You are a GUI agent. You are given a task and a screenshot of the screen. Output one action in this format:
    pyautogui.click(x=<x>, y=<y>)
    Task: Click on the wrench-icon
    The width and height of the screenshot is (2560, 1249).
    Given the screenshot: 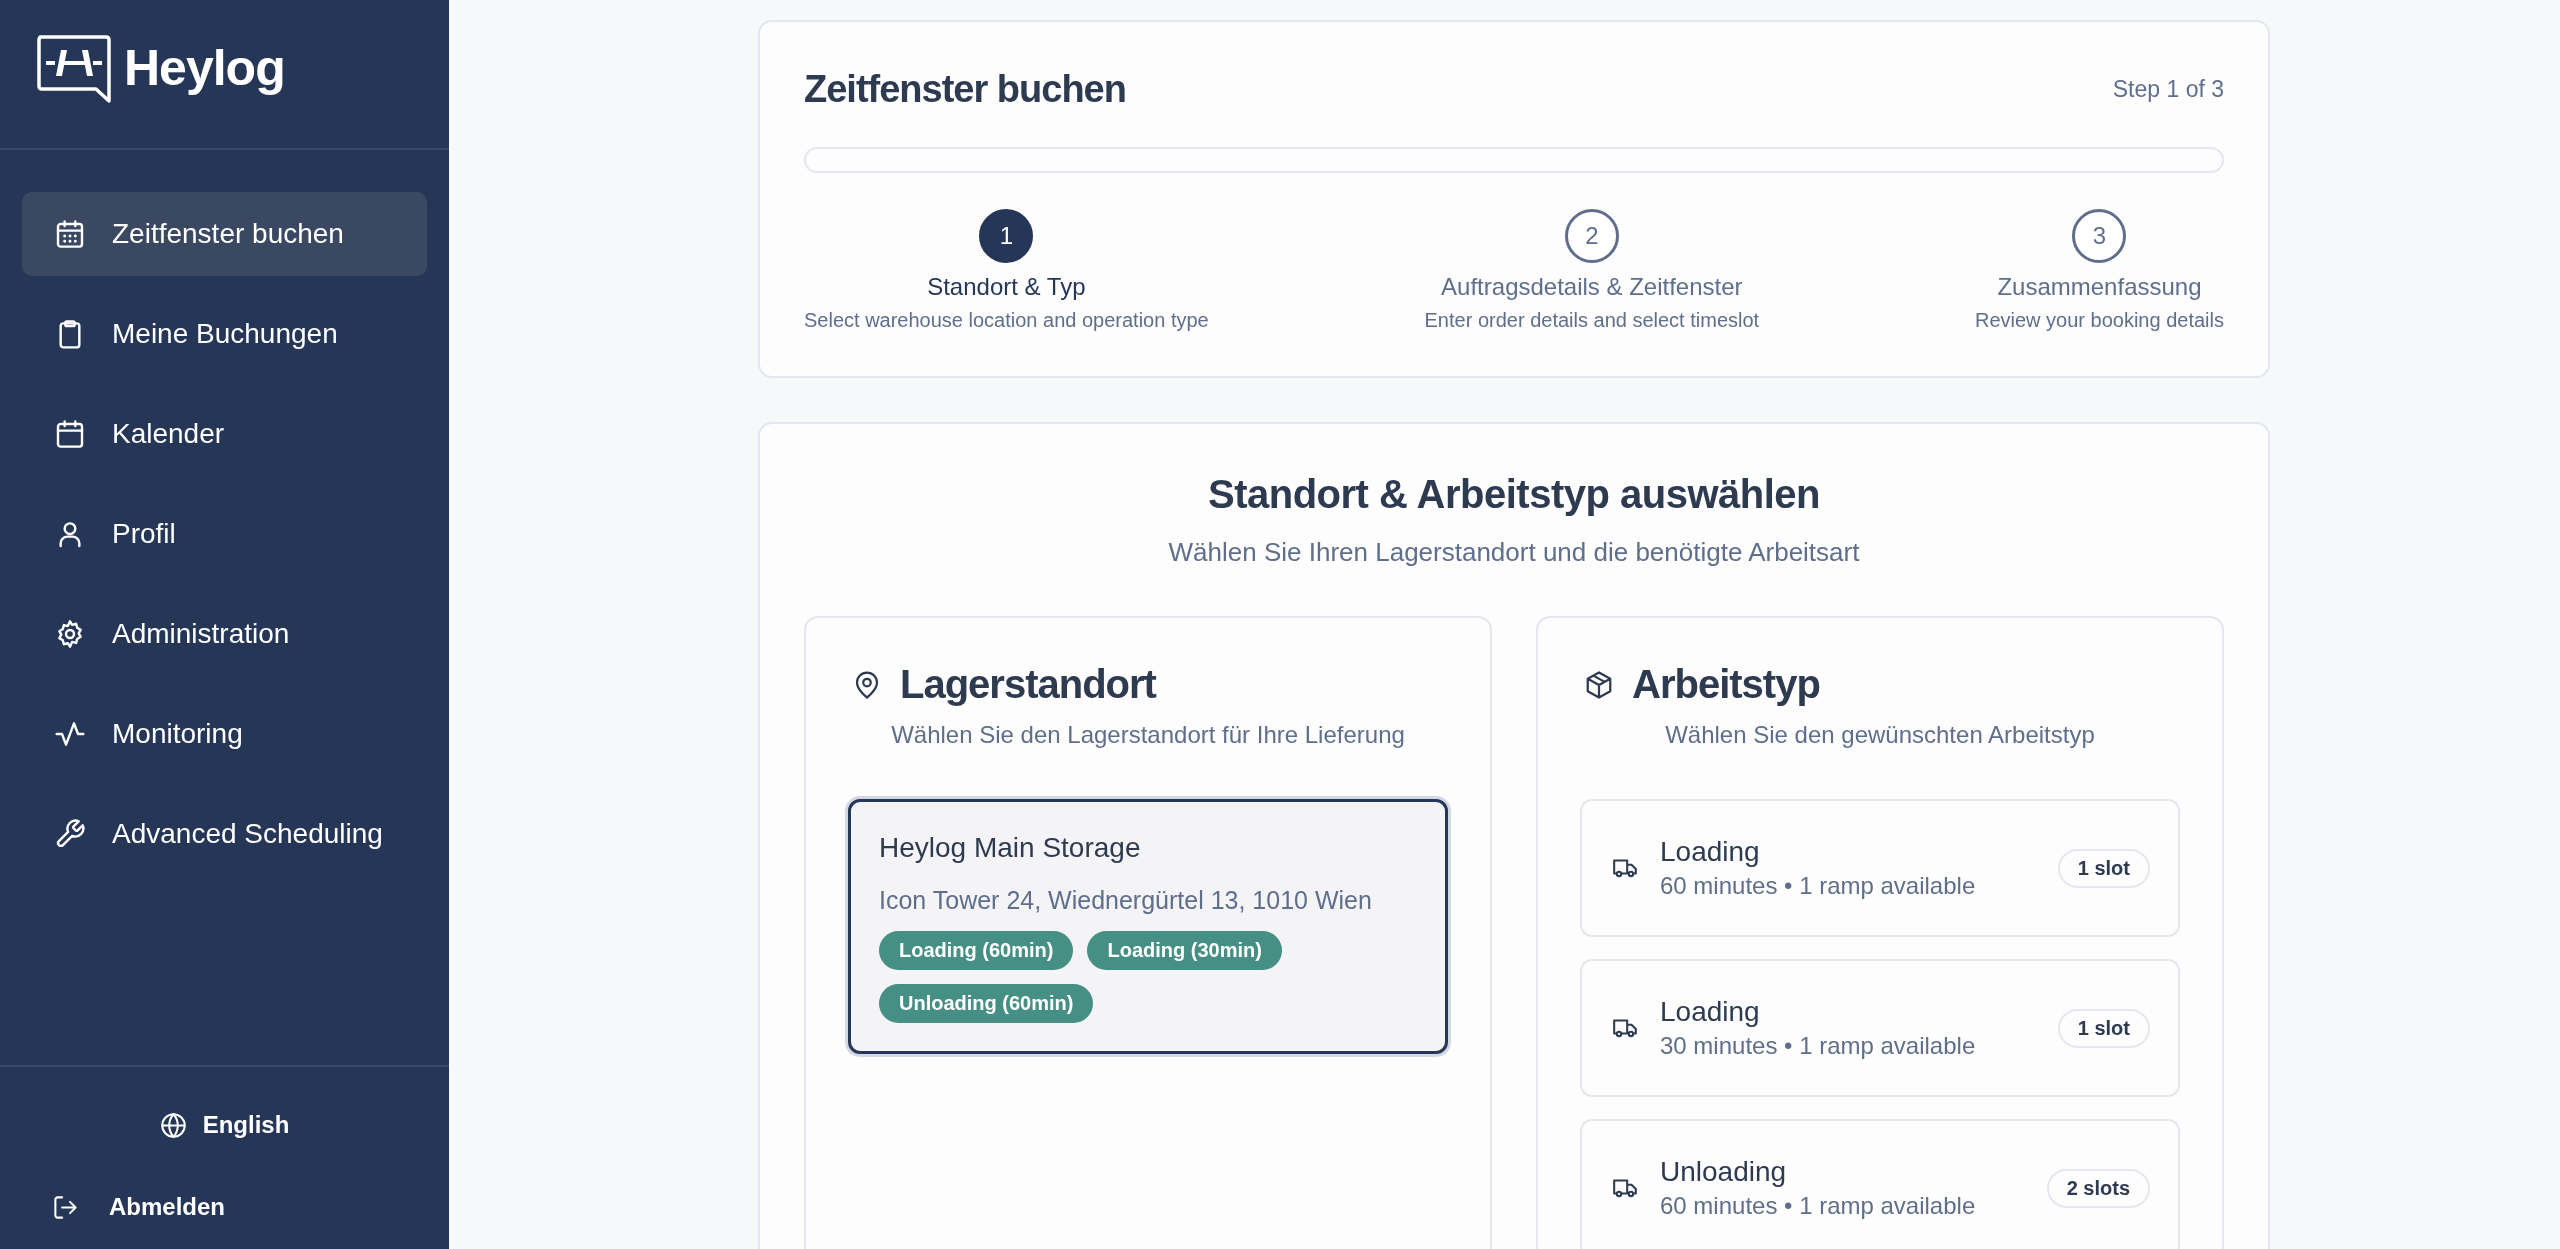 What is the action you would take?
    pyautogui.click(x=70, y=834)
    